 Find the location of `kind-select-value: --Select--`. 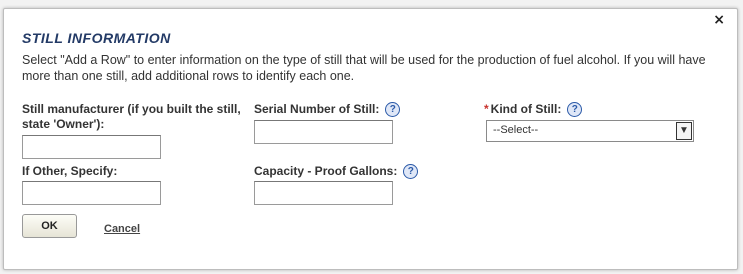

kind-select-value: --Select-- is located at coordinates (516, 130).